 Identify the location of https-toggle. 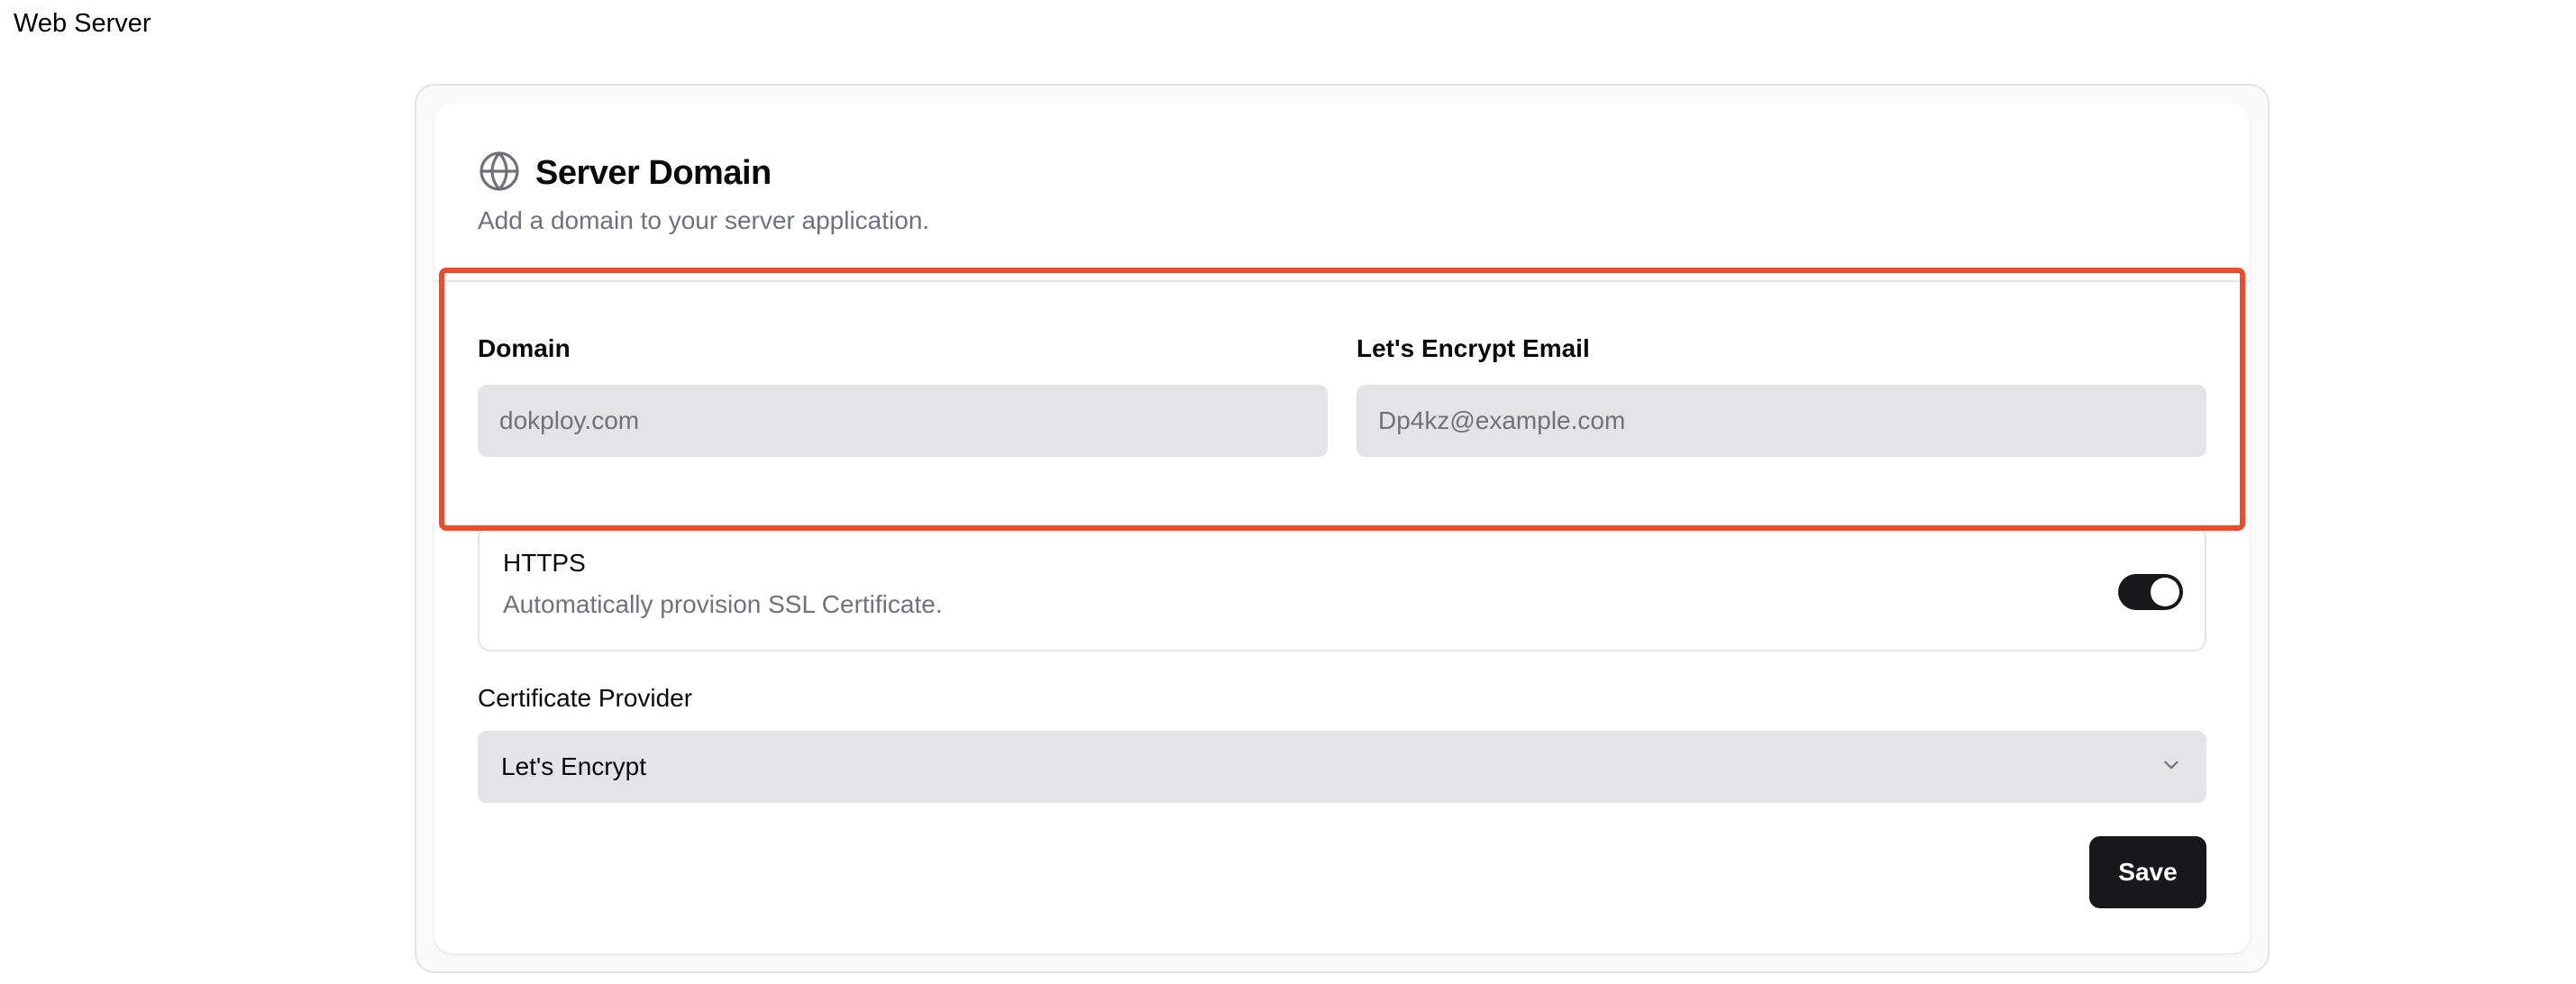
(2150, 592).